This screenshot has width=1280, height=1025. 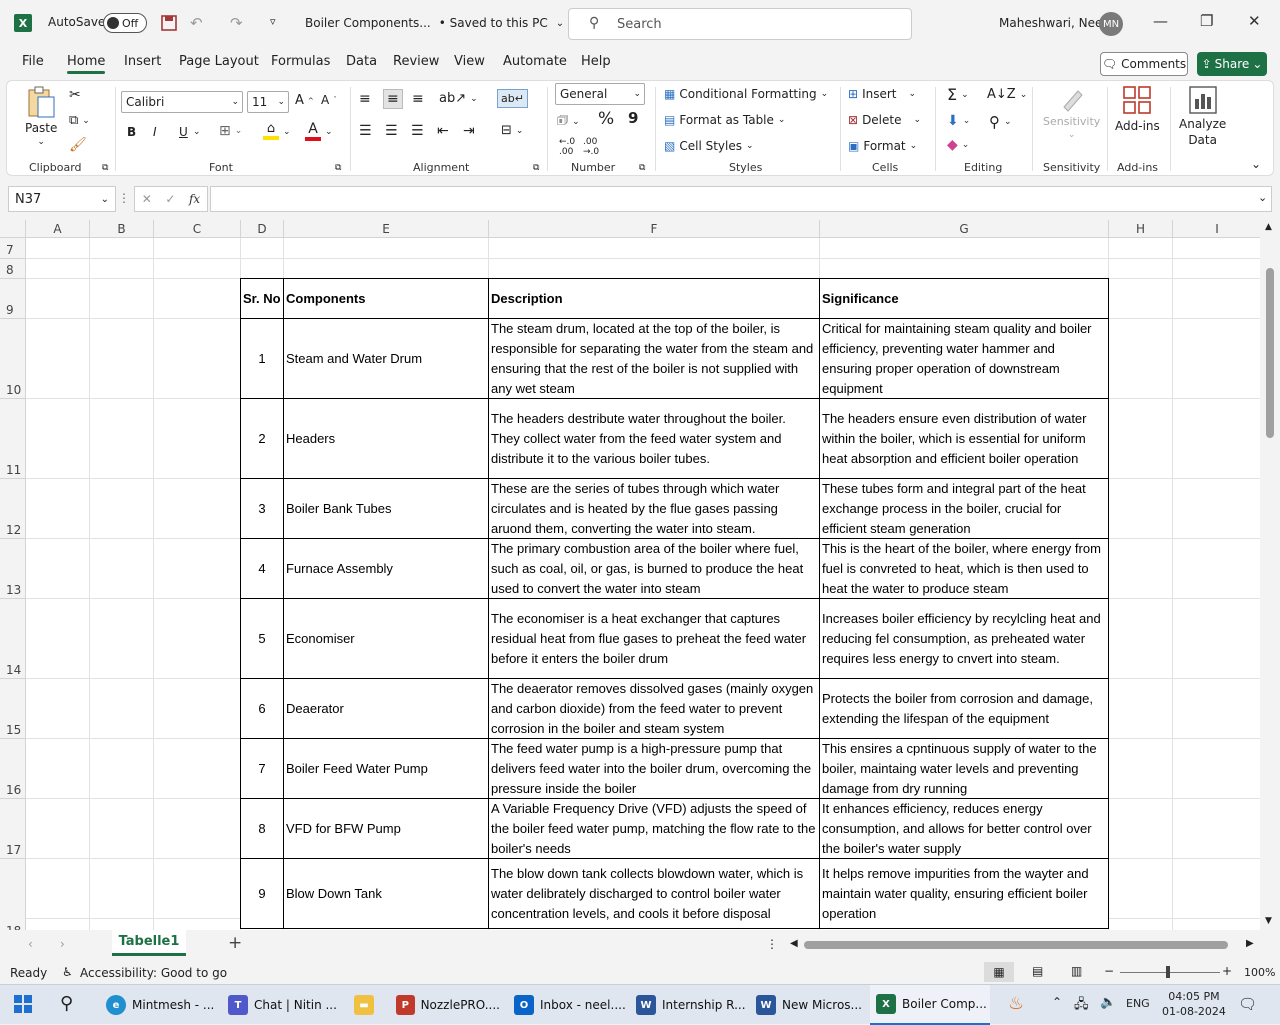 What do you see at coordinates (740, 24) in the screenshot?
I see `search-input: ⚲ Search` at bounding box center [740, 24].